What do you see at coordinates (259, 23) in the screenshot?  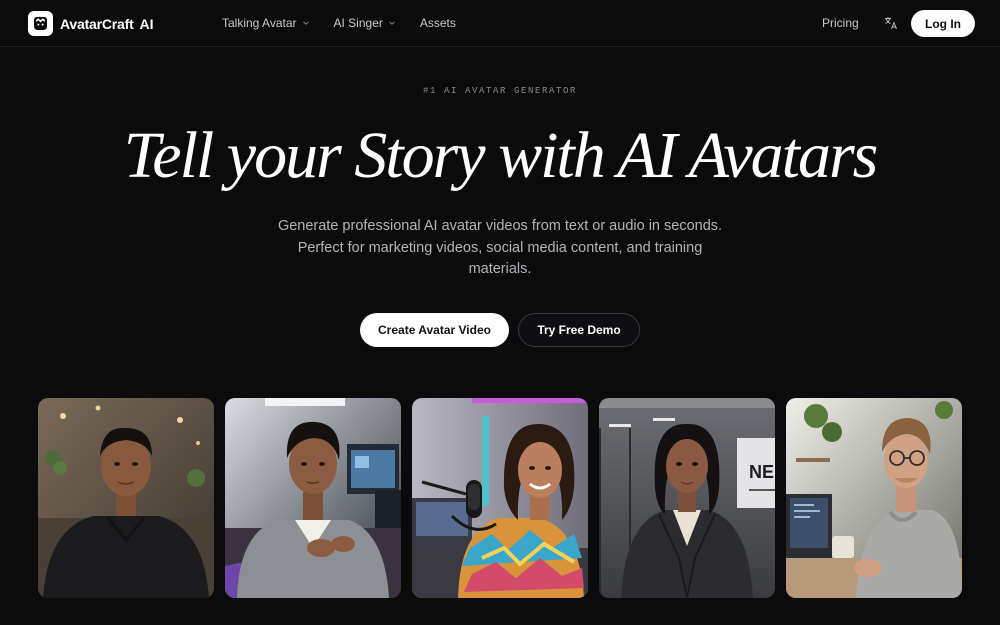 I see `nav-talking-avatar-label: Talking Avatar` at bounding box center [259, 23].